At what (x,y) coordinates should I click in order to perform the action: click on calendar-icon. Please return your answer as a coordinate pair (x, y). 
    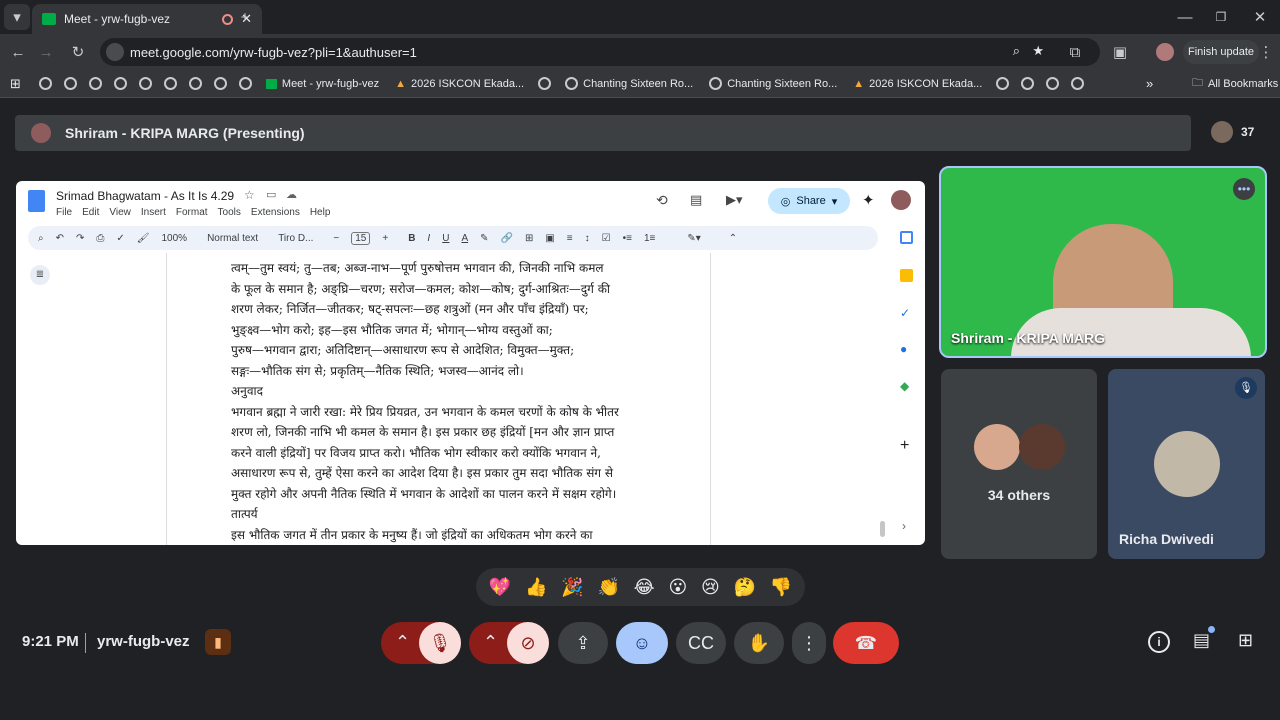
    Looking at the image, I should click on (906, 237).